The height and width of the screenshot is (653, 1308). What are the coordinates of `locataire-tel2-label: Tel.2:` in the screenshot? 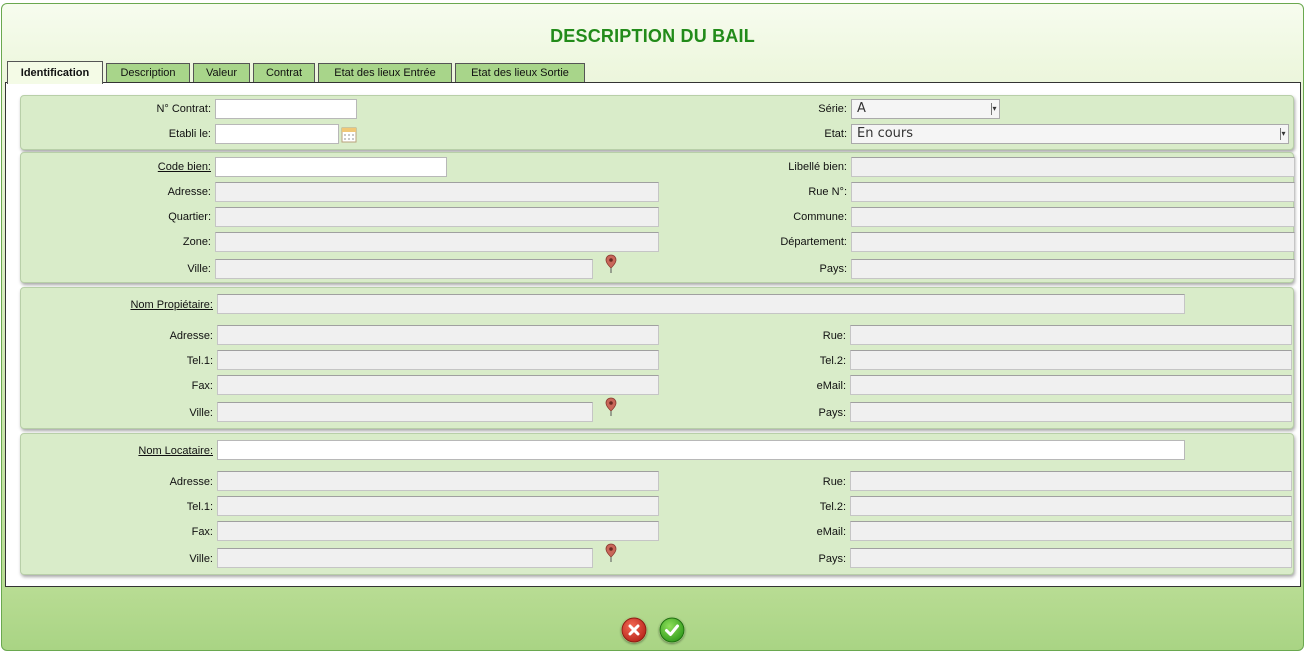 It's located at (832, 507).